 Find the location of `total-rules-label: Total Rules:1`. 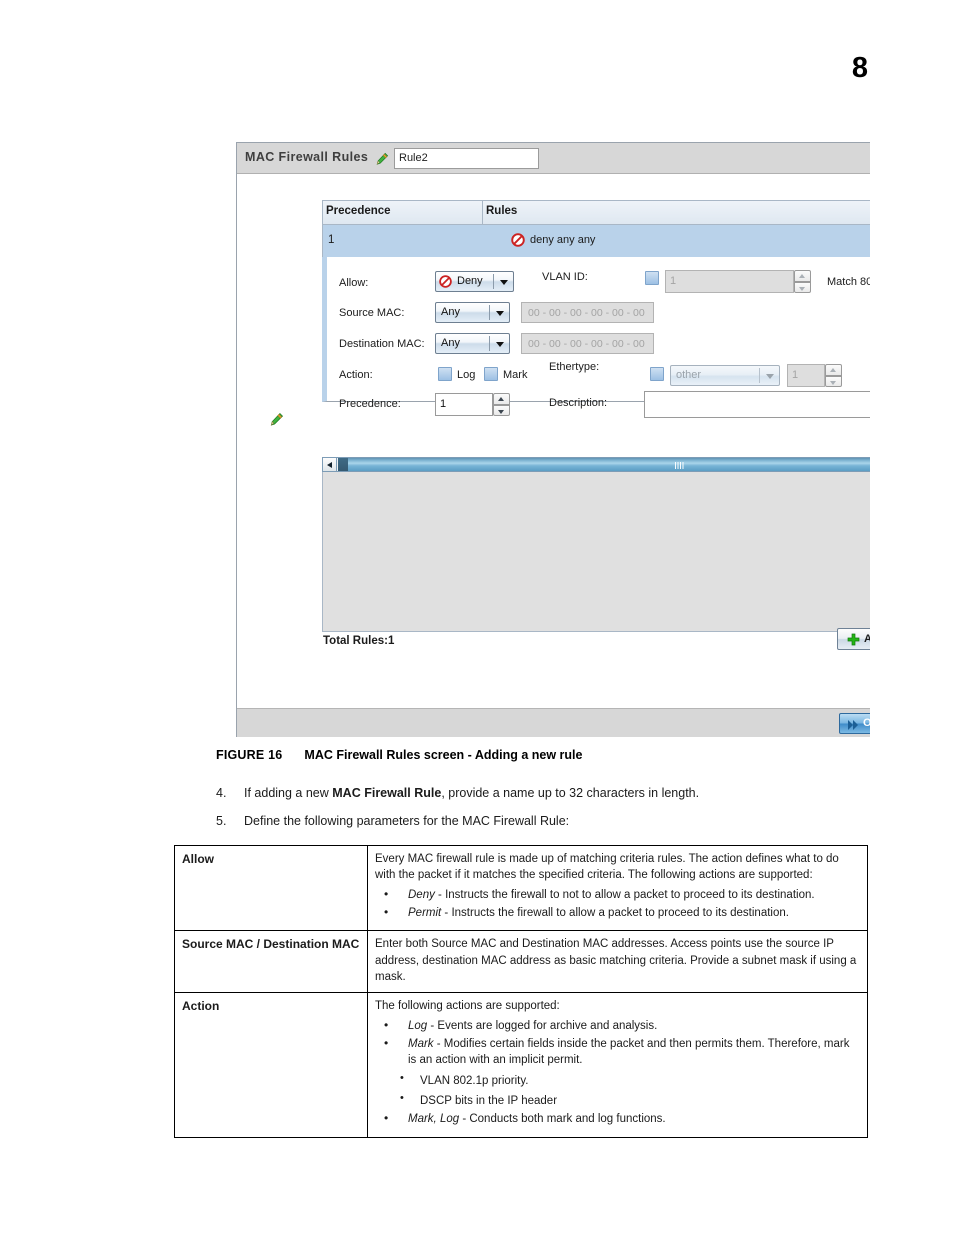

total-rules-label: Total Rules:1 is located at coordinates (359, 641).